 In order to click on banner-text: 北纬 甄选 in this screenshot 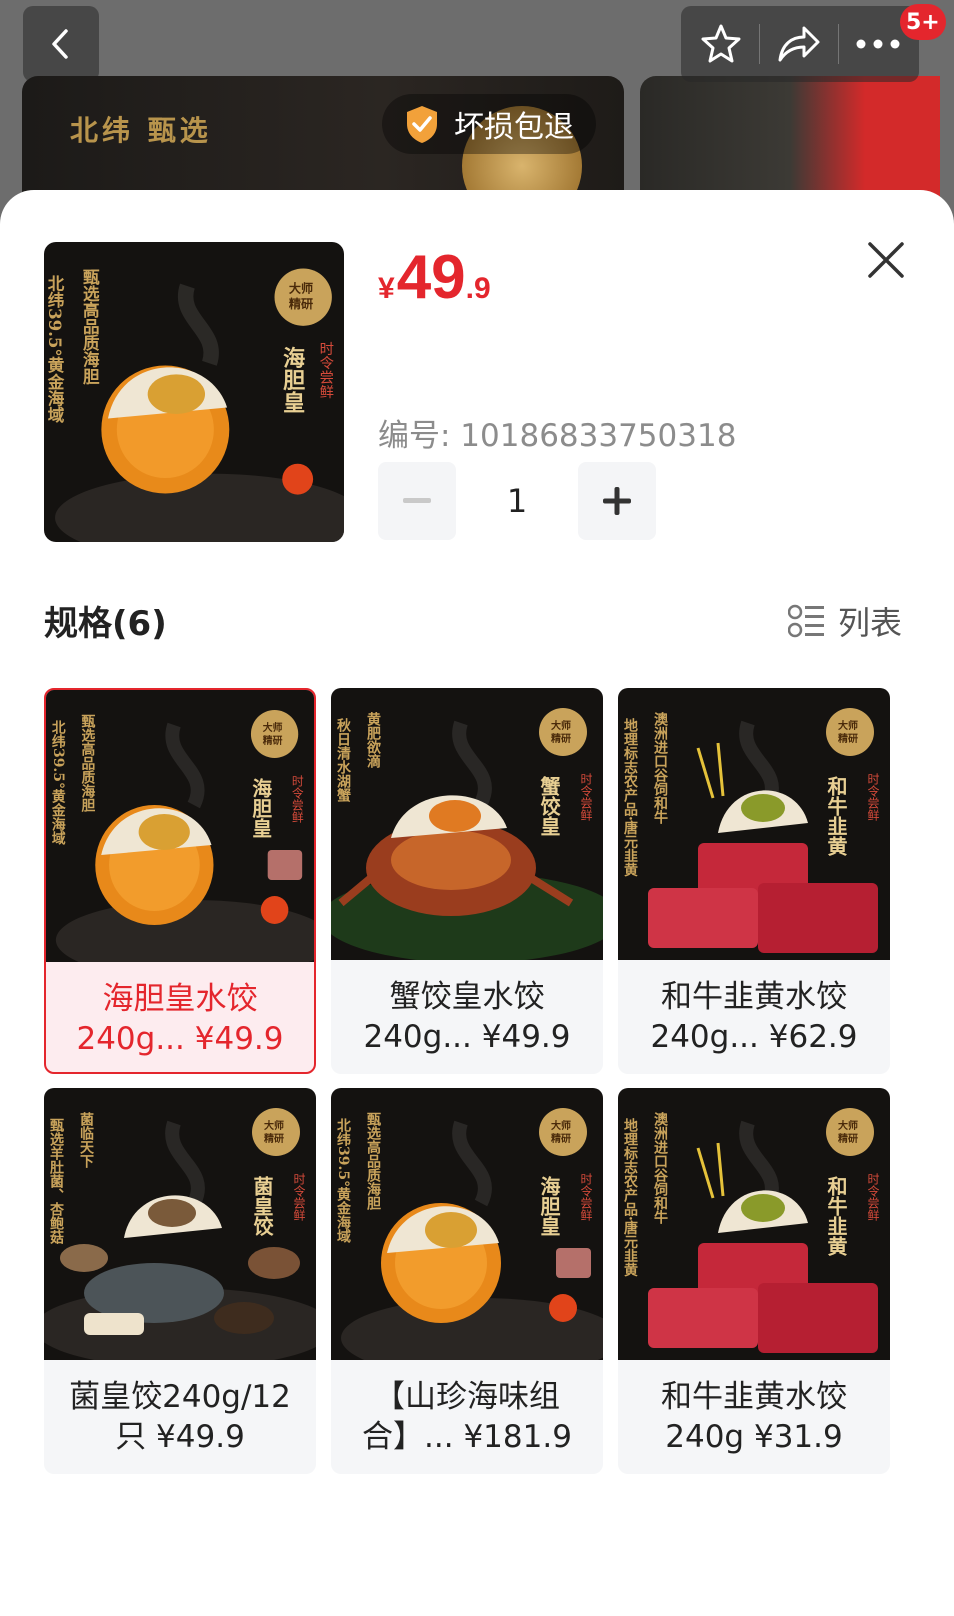, I will do `click(141, 130)`.